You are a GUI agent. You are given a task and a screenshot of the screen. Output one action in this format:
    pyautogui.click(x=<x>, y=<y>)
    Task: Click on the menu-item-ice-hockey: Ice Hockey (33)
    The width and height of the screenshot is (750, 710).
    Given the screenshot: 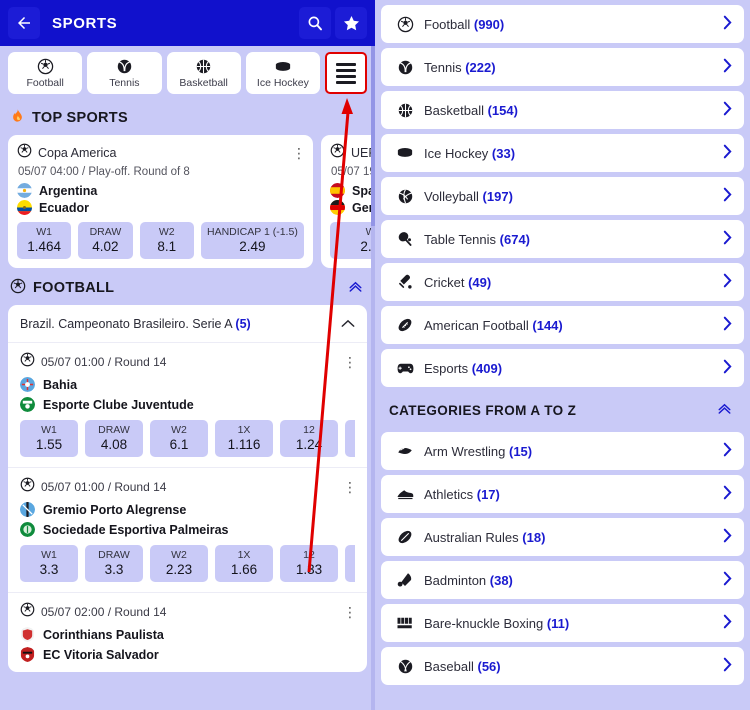 What is the action you would take?
    pyautogui.click(x=562, y=153)
    